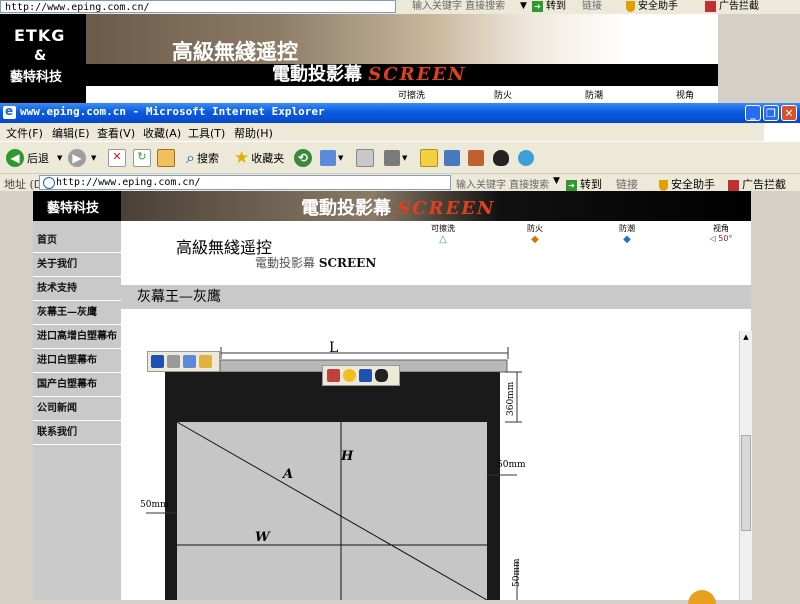  What do you see at coordinates (571, 185) in the screenshot?
I see `go-arrow-icon: ➜` at bounding box center [571, 185].